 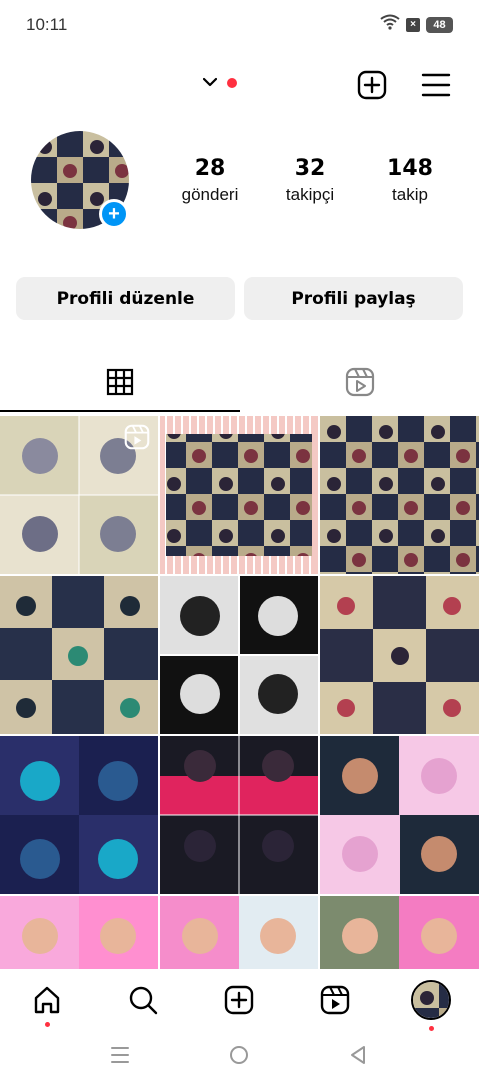 I want to click on following-stat: 148 takip, so click(x=410, y=180).